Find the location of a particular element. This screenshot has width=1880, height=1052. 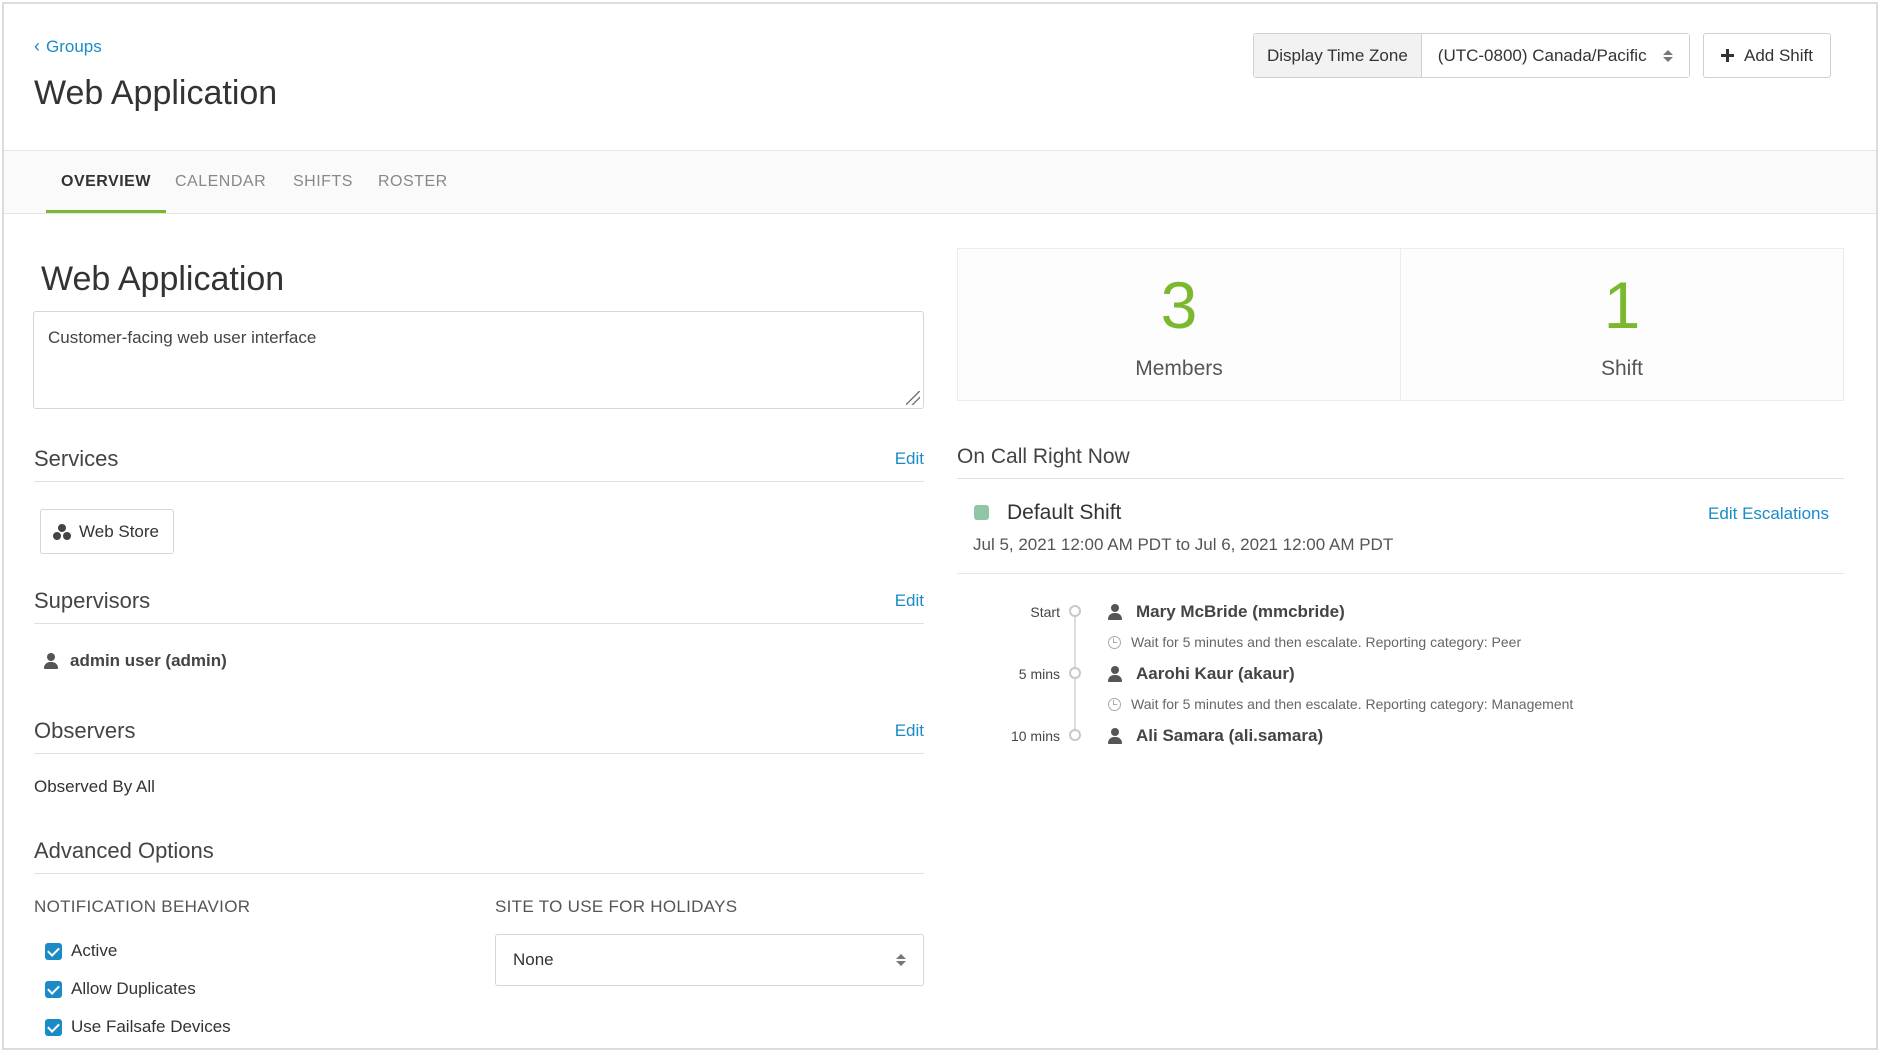

add-shift-button: Add Shift is located at coordinates (1767, 55).